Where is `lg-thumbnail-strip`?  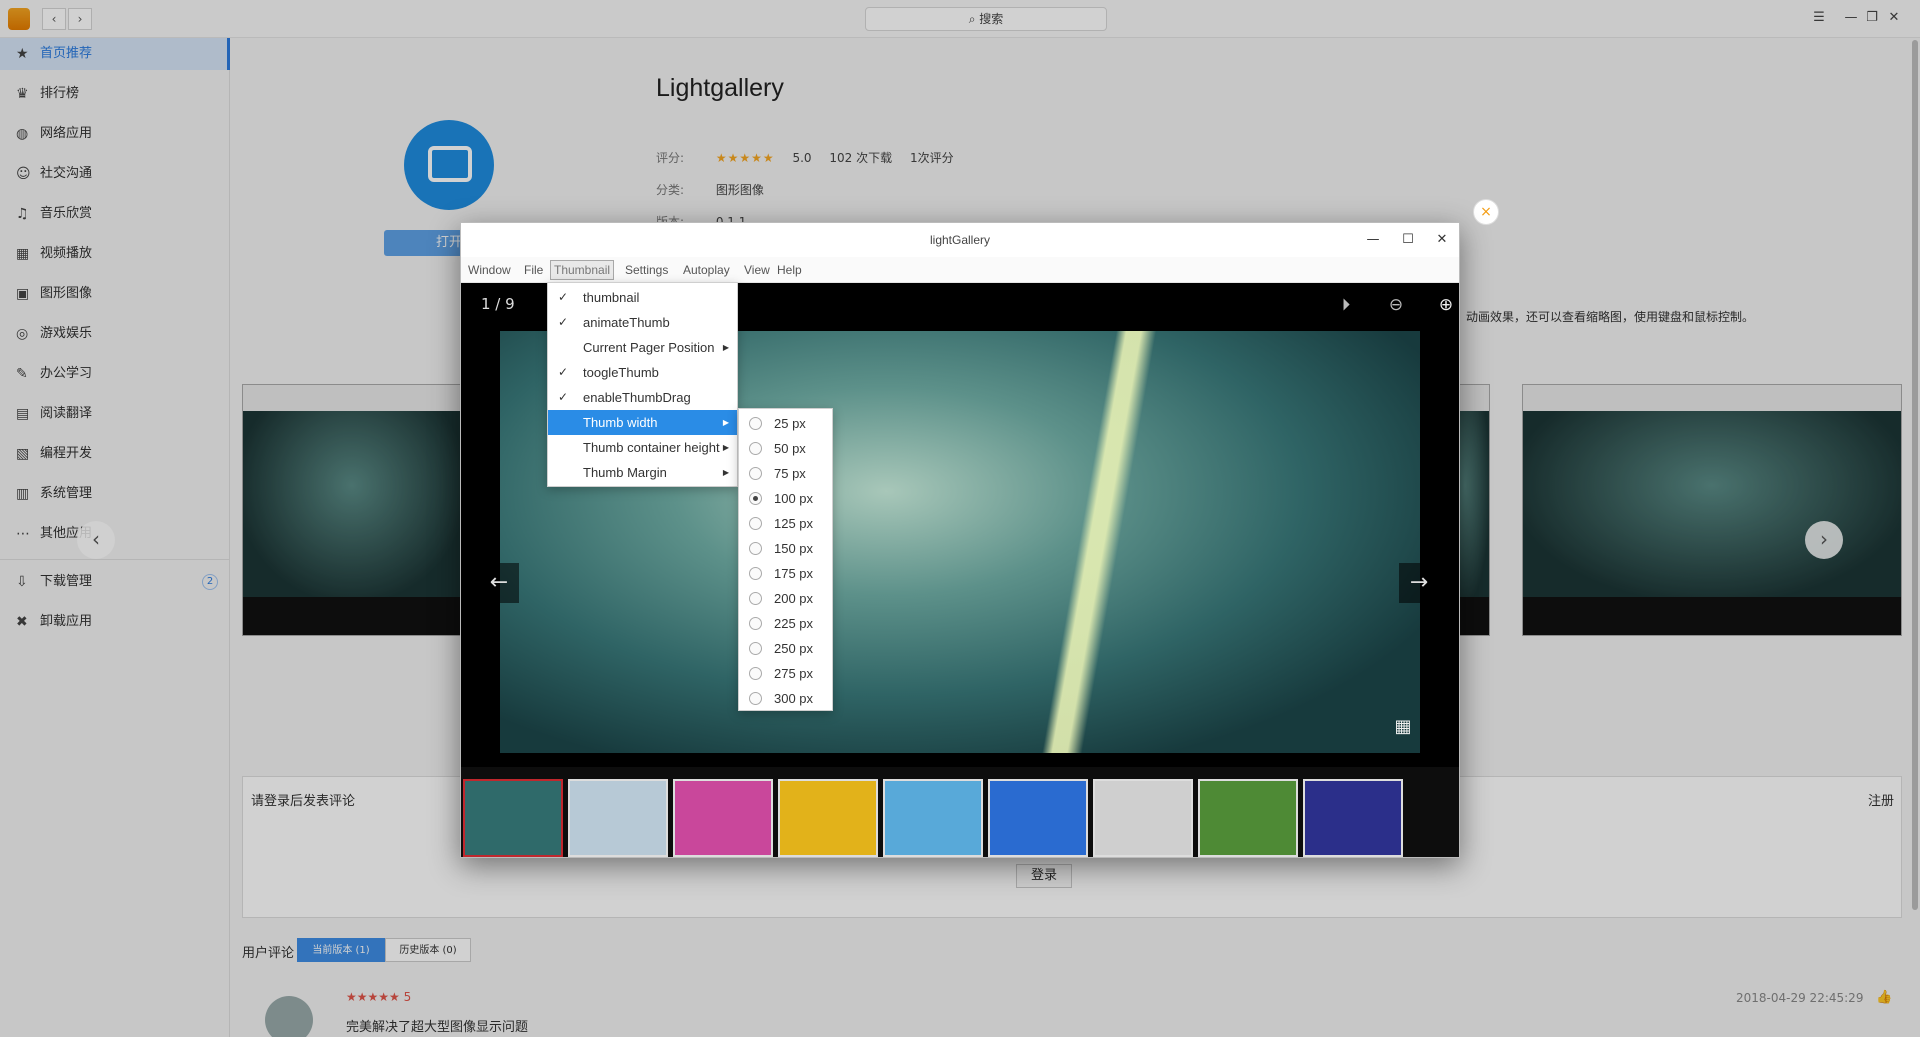
lg-thumbnail-strip is located at coordinates (960, 812).